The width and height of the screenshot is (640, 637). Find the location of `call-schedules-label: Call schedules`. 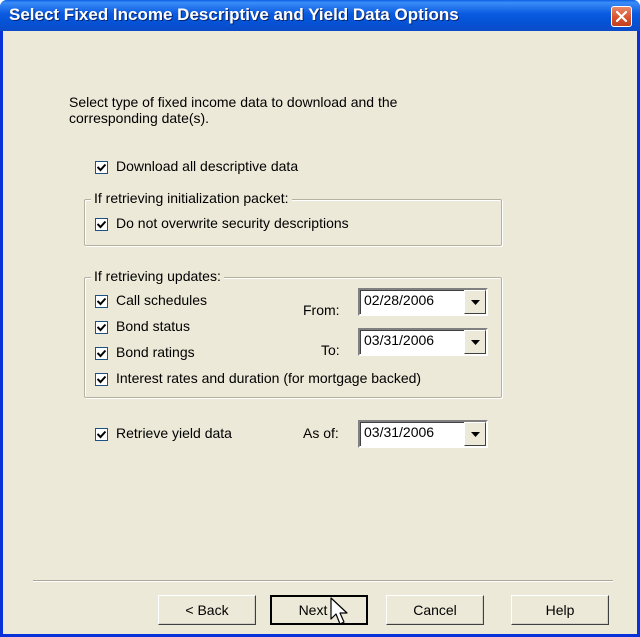

call-schedules-label: Call schedules is located at coordinates (161, 300).